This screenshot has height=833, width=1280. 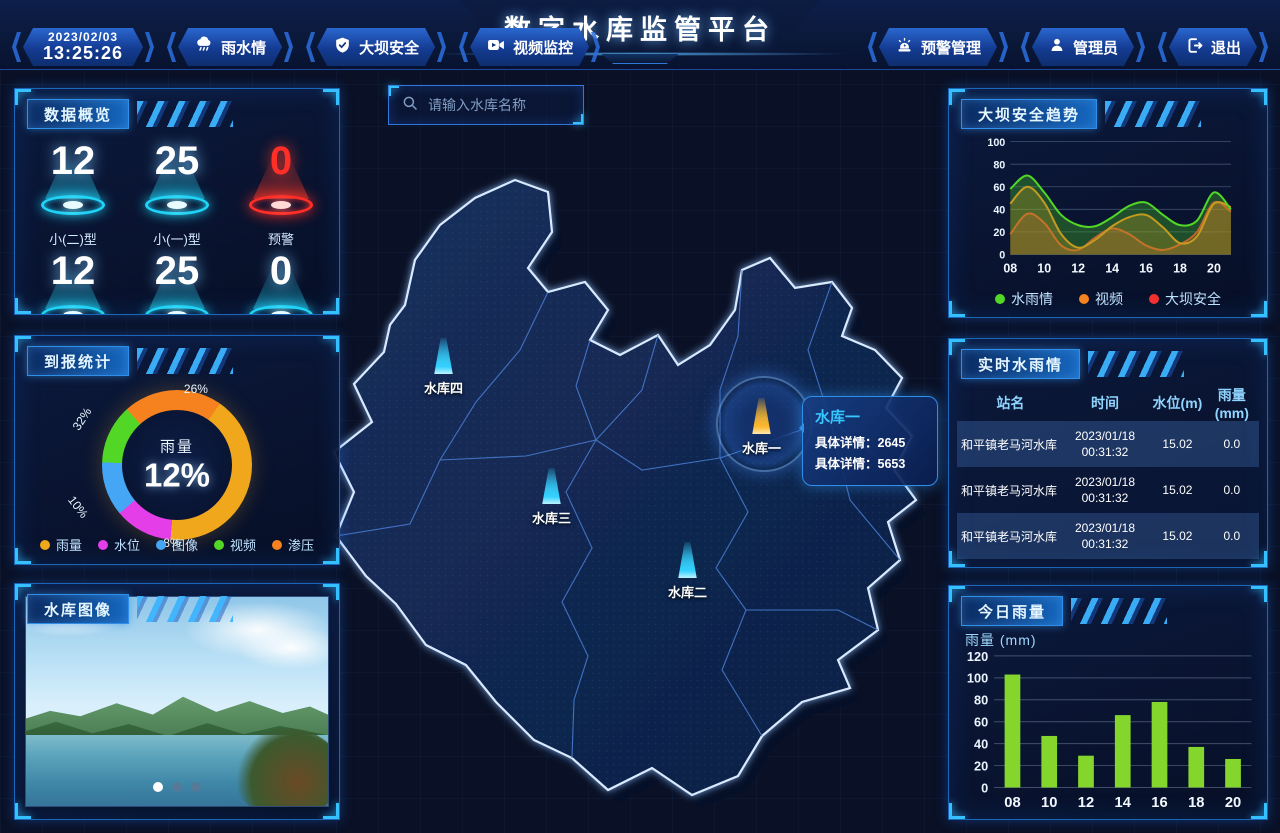 What do you see at coordinates (82, 419) in the screenshot?
I see `donut-callout: 32%` at bounding box center [82, 419].